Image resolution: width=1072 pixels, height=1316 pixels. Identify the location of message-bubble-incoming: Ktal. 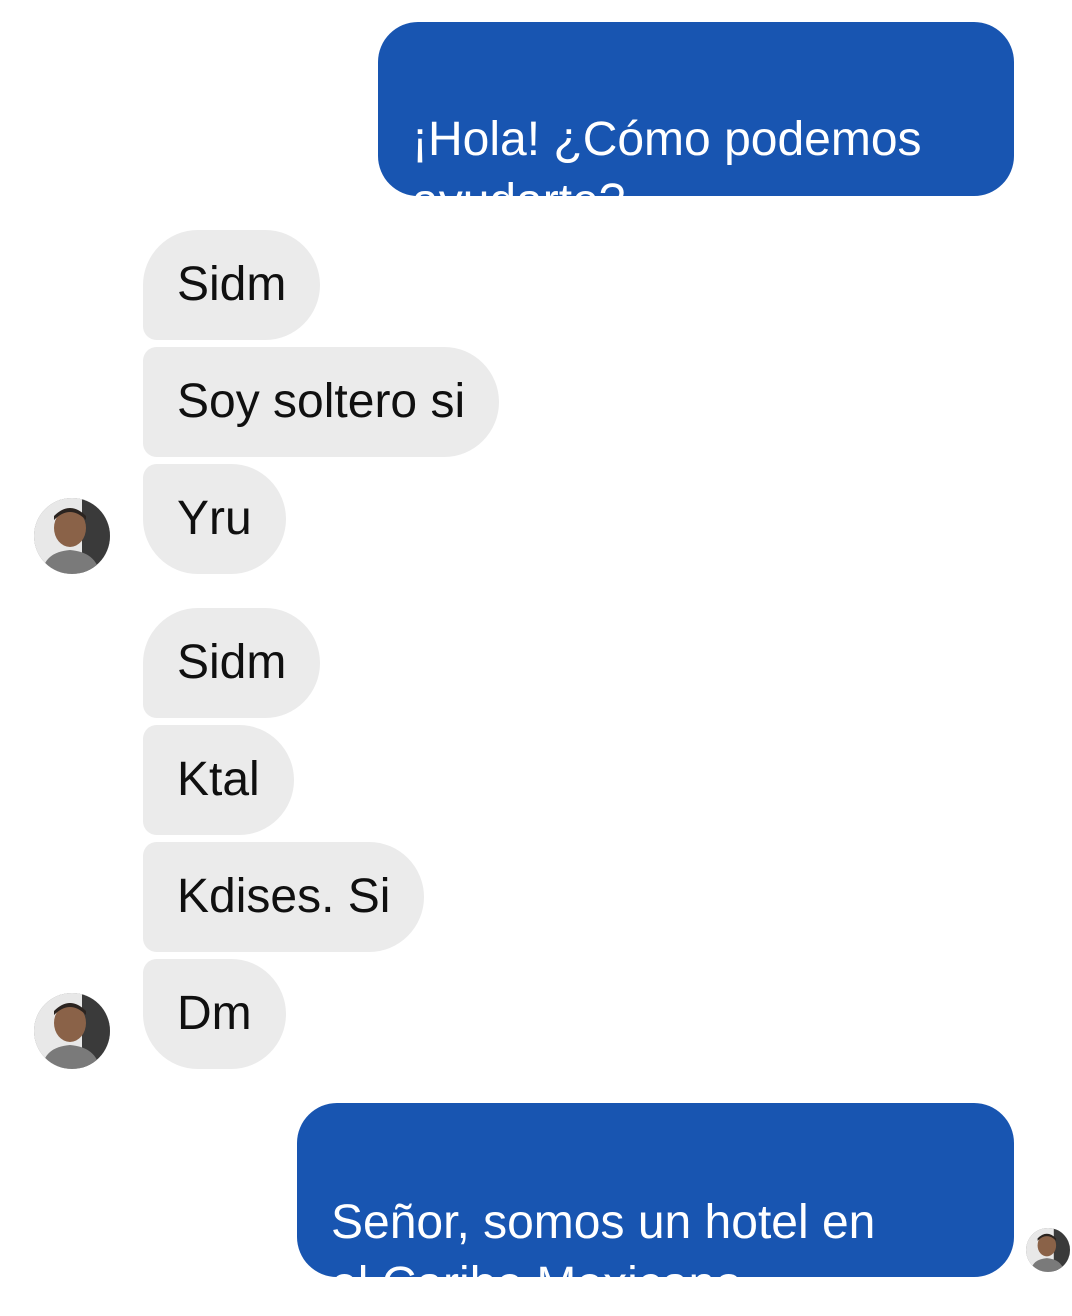
(218, 780).